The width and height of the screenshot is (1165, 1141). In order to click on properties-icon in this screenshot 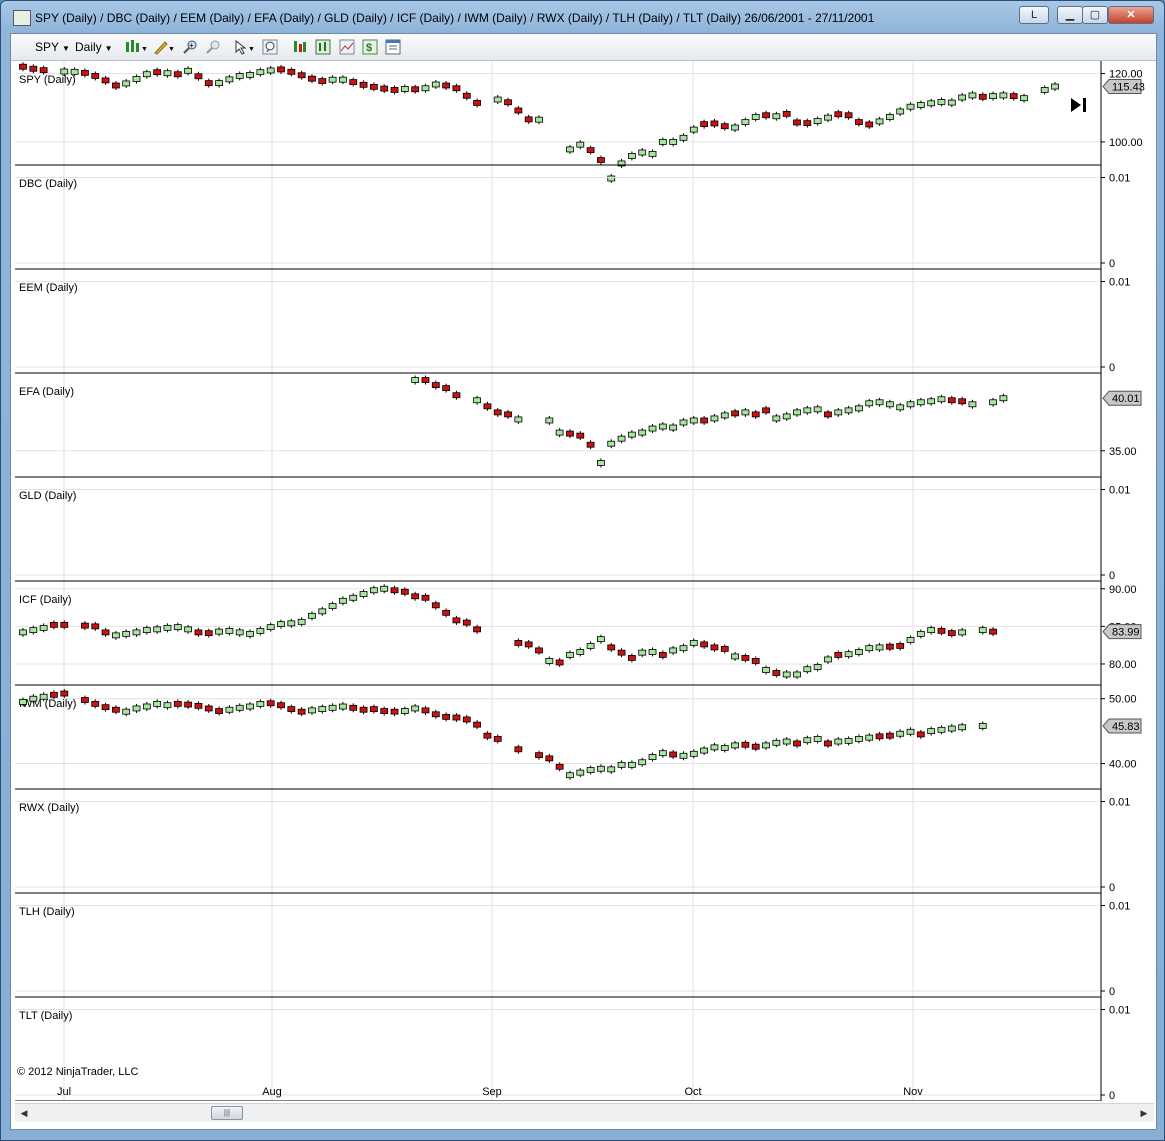, I will do `click(393, 47)`.